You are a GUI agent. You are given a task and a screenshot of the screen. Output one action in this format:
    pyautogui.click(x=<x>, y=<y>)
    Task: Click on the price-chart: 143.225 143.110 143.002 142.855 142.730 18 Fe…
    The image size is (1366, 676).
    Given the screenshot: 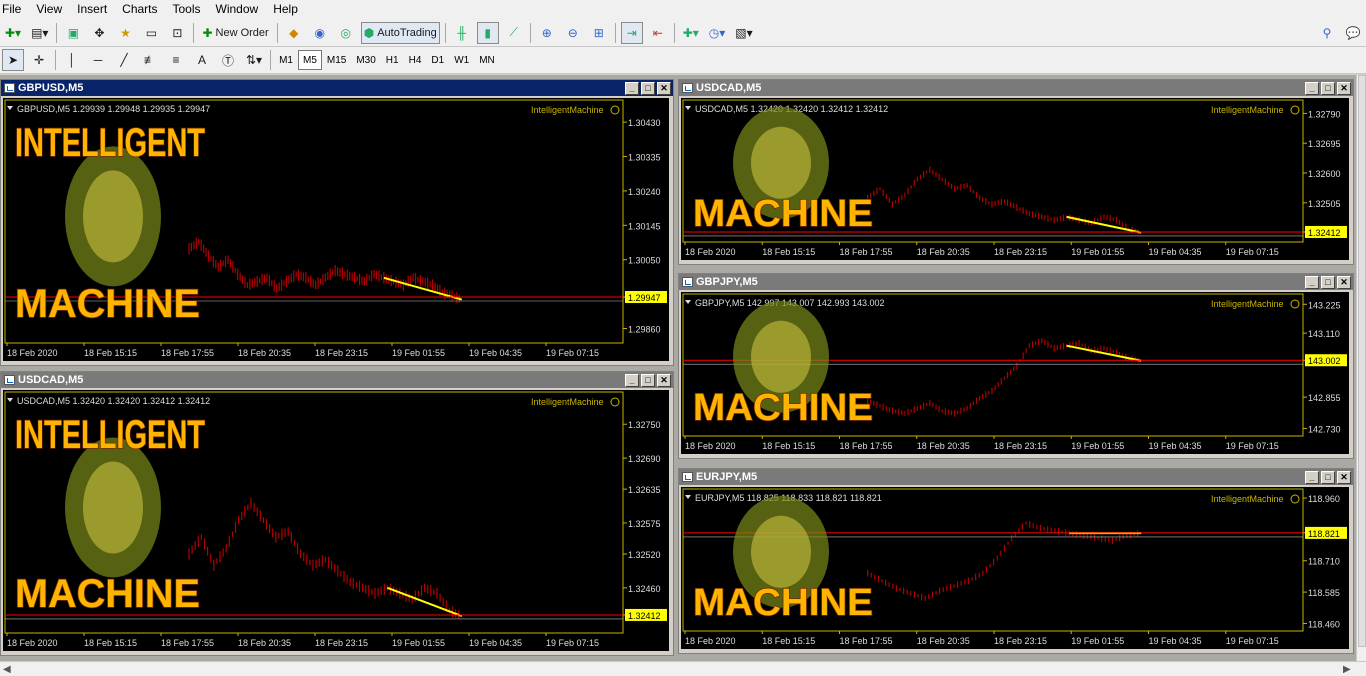 What is the action you would take?
    pyautogui.click(x=1015, y=373)
    